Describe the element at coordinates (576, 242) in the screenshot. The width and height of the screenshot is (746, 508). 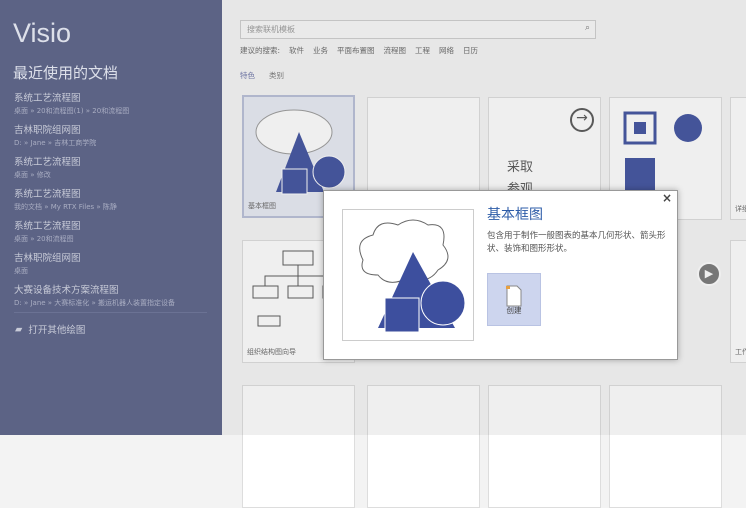
I see `dialog-description: 包含用于制作一般图表的基本几何形状、箭头形状、装饰和图形形状。` at that location.